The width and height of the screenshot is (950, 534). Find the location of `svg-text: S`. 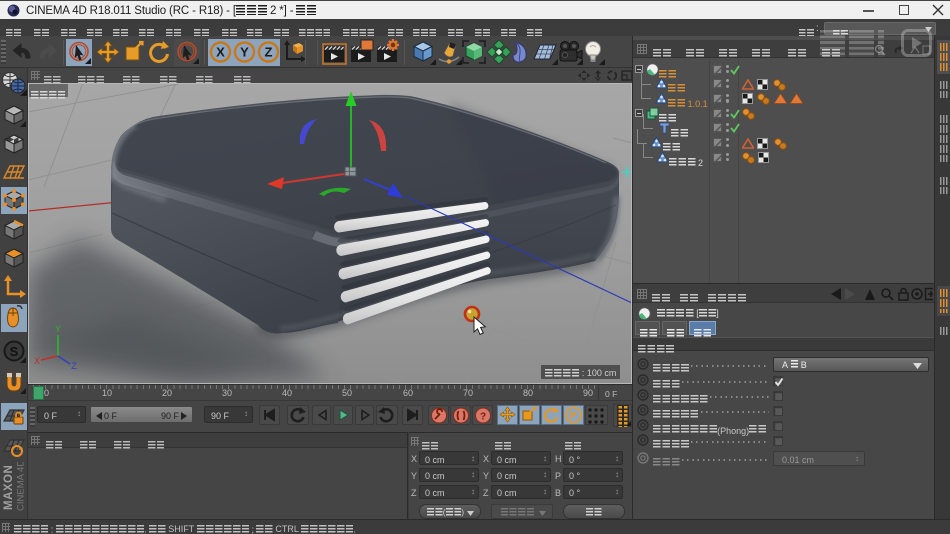

svg-text: S is located at coordinates (14, 351).